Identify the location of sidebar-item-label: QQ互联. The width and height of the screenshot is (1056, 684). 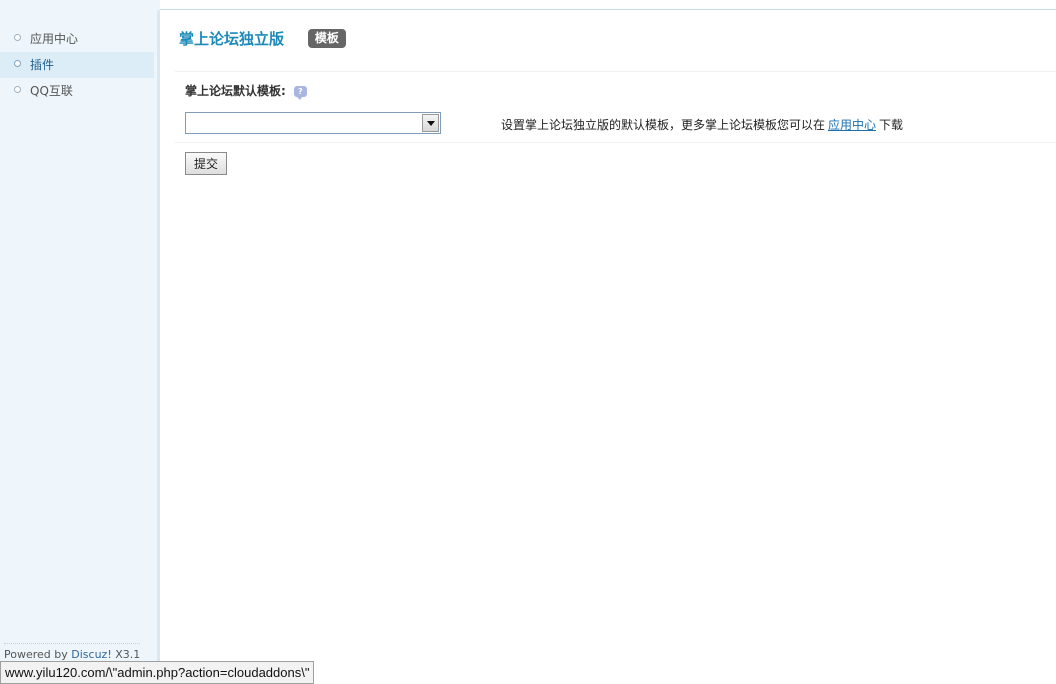
(51, 91).